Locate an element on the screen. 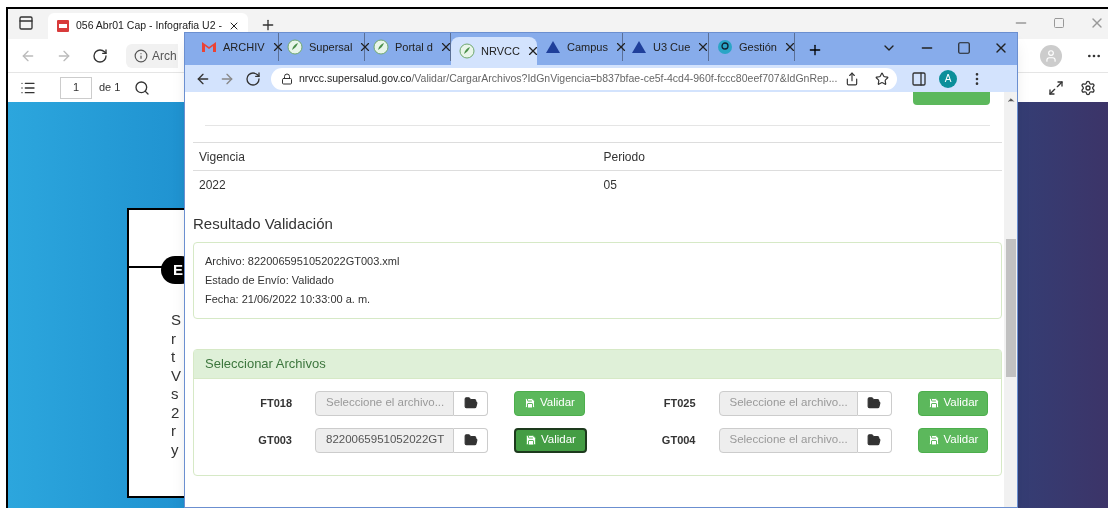  page-count: de 1 is located at coordinates (110, 88).